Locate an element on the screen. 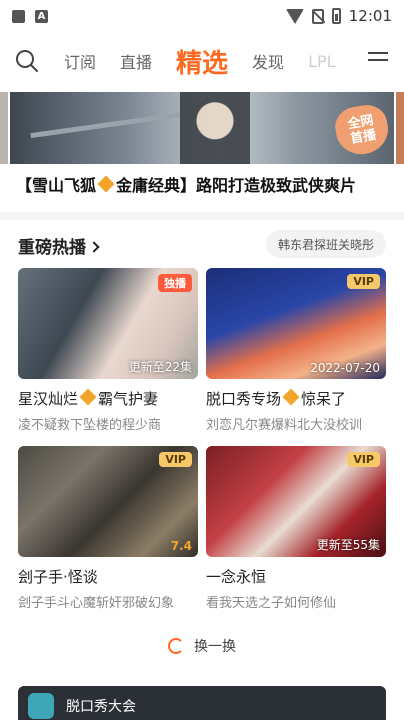 The image size is (404, 720). video-thumbnail: 独播 更新至22集 is located at coordinates (108, 323).